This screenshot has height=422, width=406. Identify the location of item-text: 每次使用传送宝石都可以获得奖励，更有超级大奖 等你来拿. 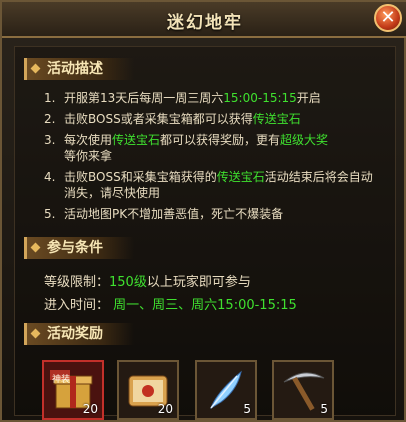
(196, 148).